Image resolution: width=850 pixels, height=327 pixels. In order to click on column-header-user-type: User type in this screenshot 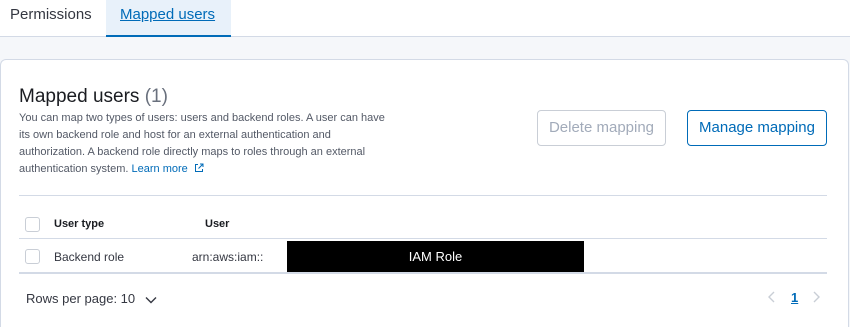, I will do `click(79, 224)`.